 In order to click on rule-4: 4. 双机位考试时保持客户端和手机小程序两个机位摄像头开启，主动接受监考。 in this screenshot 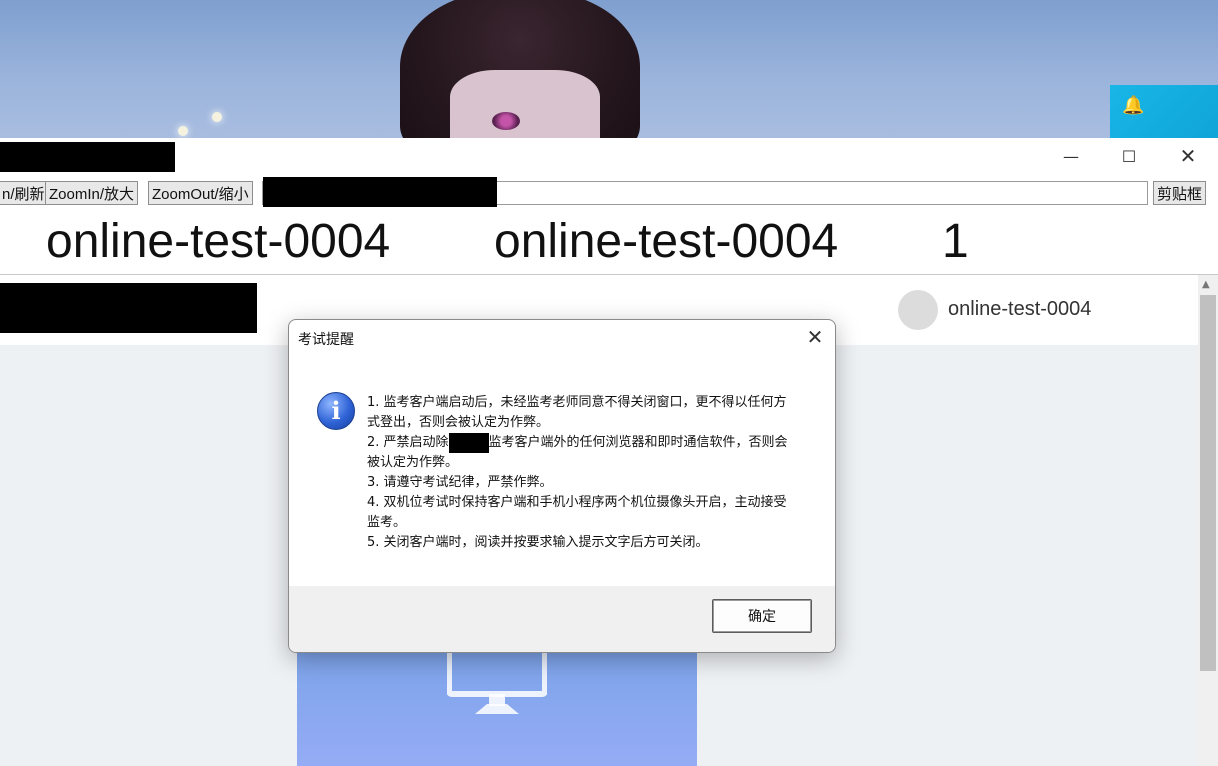, I will do `click(577, 512)`.